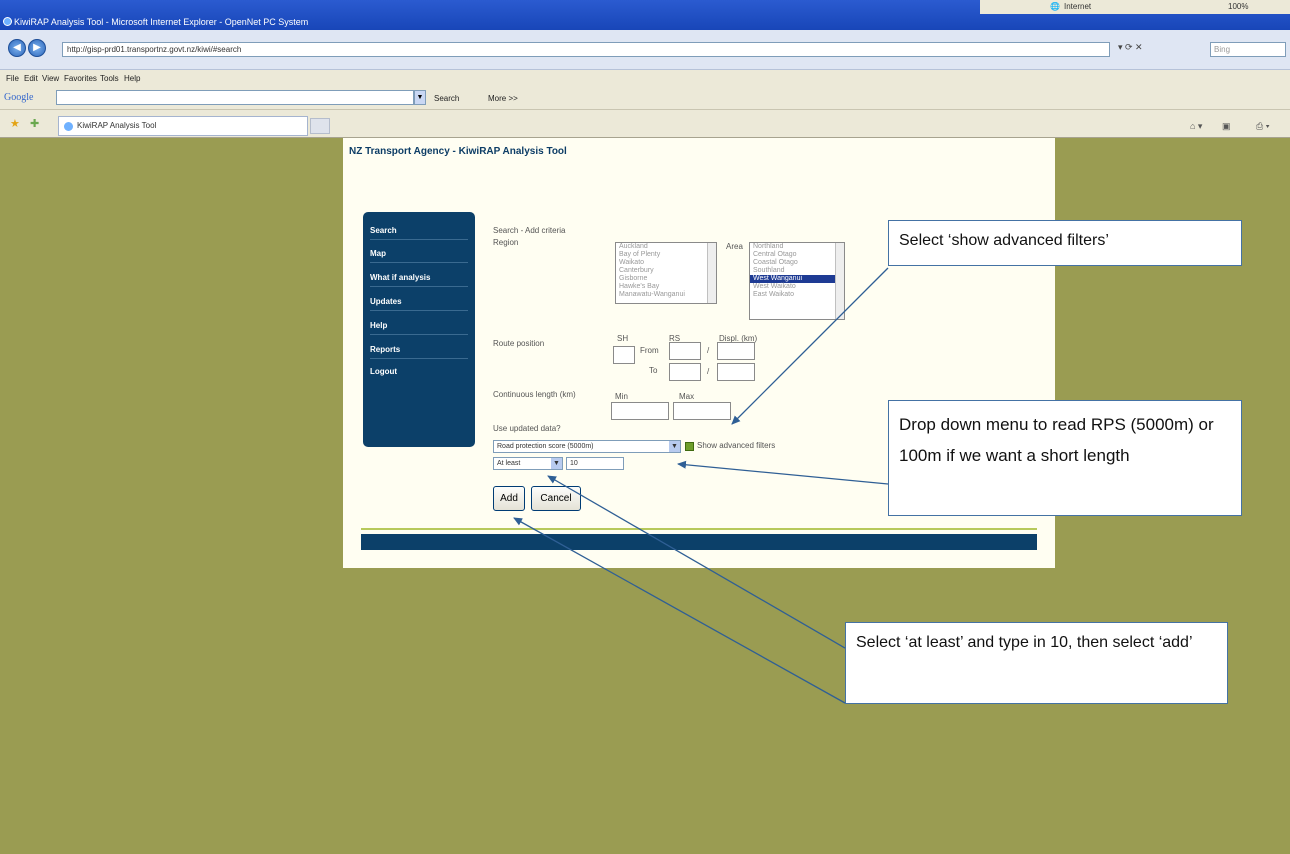  I want to click on annotation-arrows, so click(701, 485).